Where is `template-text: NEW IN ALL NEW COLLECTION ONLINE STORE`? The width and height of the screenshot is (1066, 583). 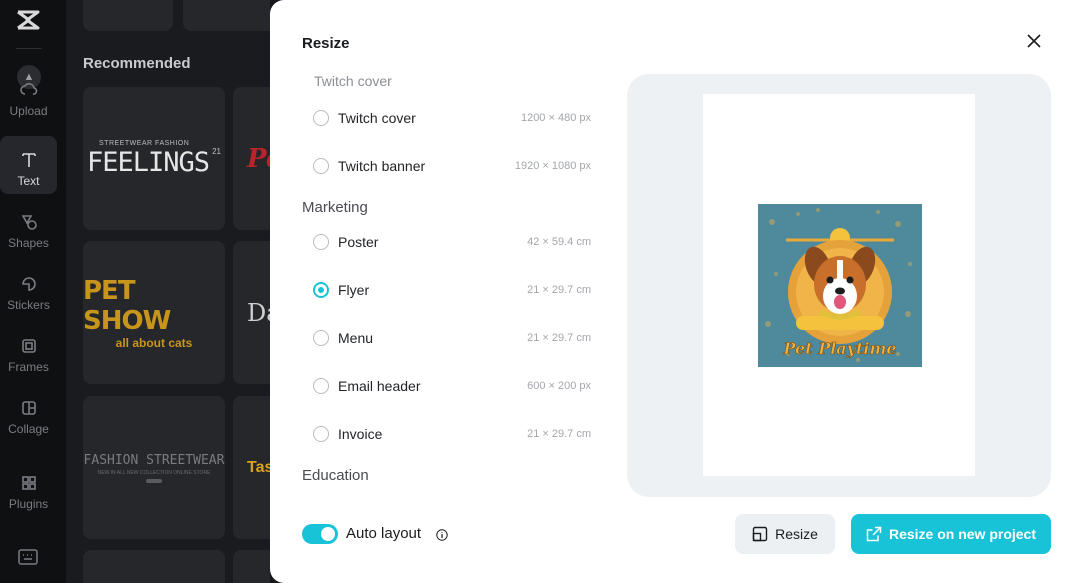
template-text: NEW IN ALL NEW COLLECTION ONLINE STORE is located at coordinates (154, 472).